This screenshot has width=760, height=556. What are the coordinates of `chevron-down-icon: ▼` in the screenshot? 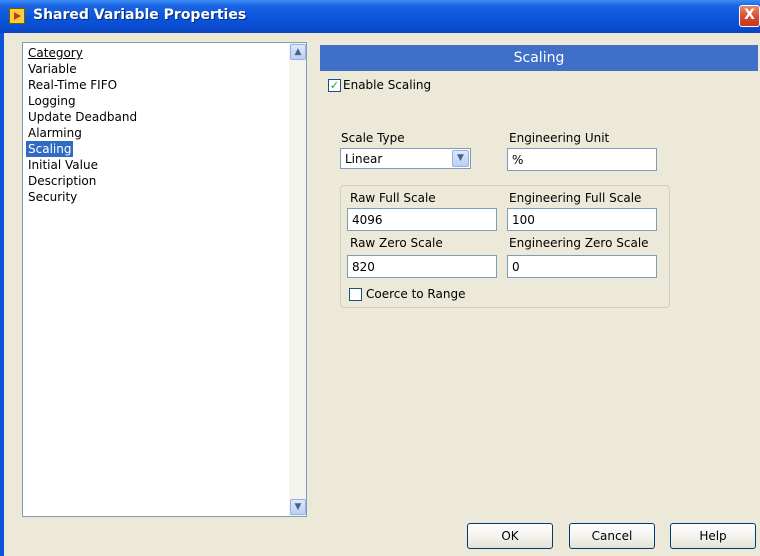 It's located at (460, 158).